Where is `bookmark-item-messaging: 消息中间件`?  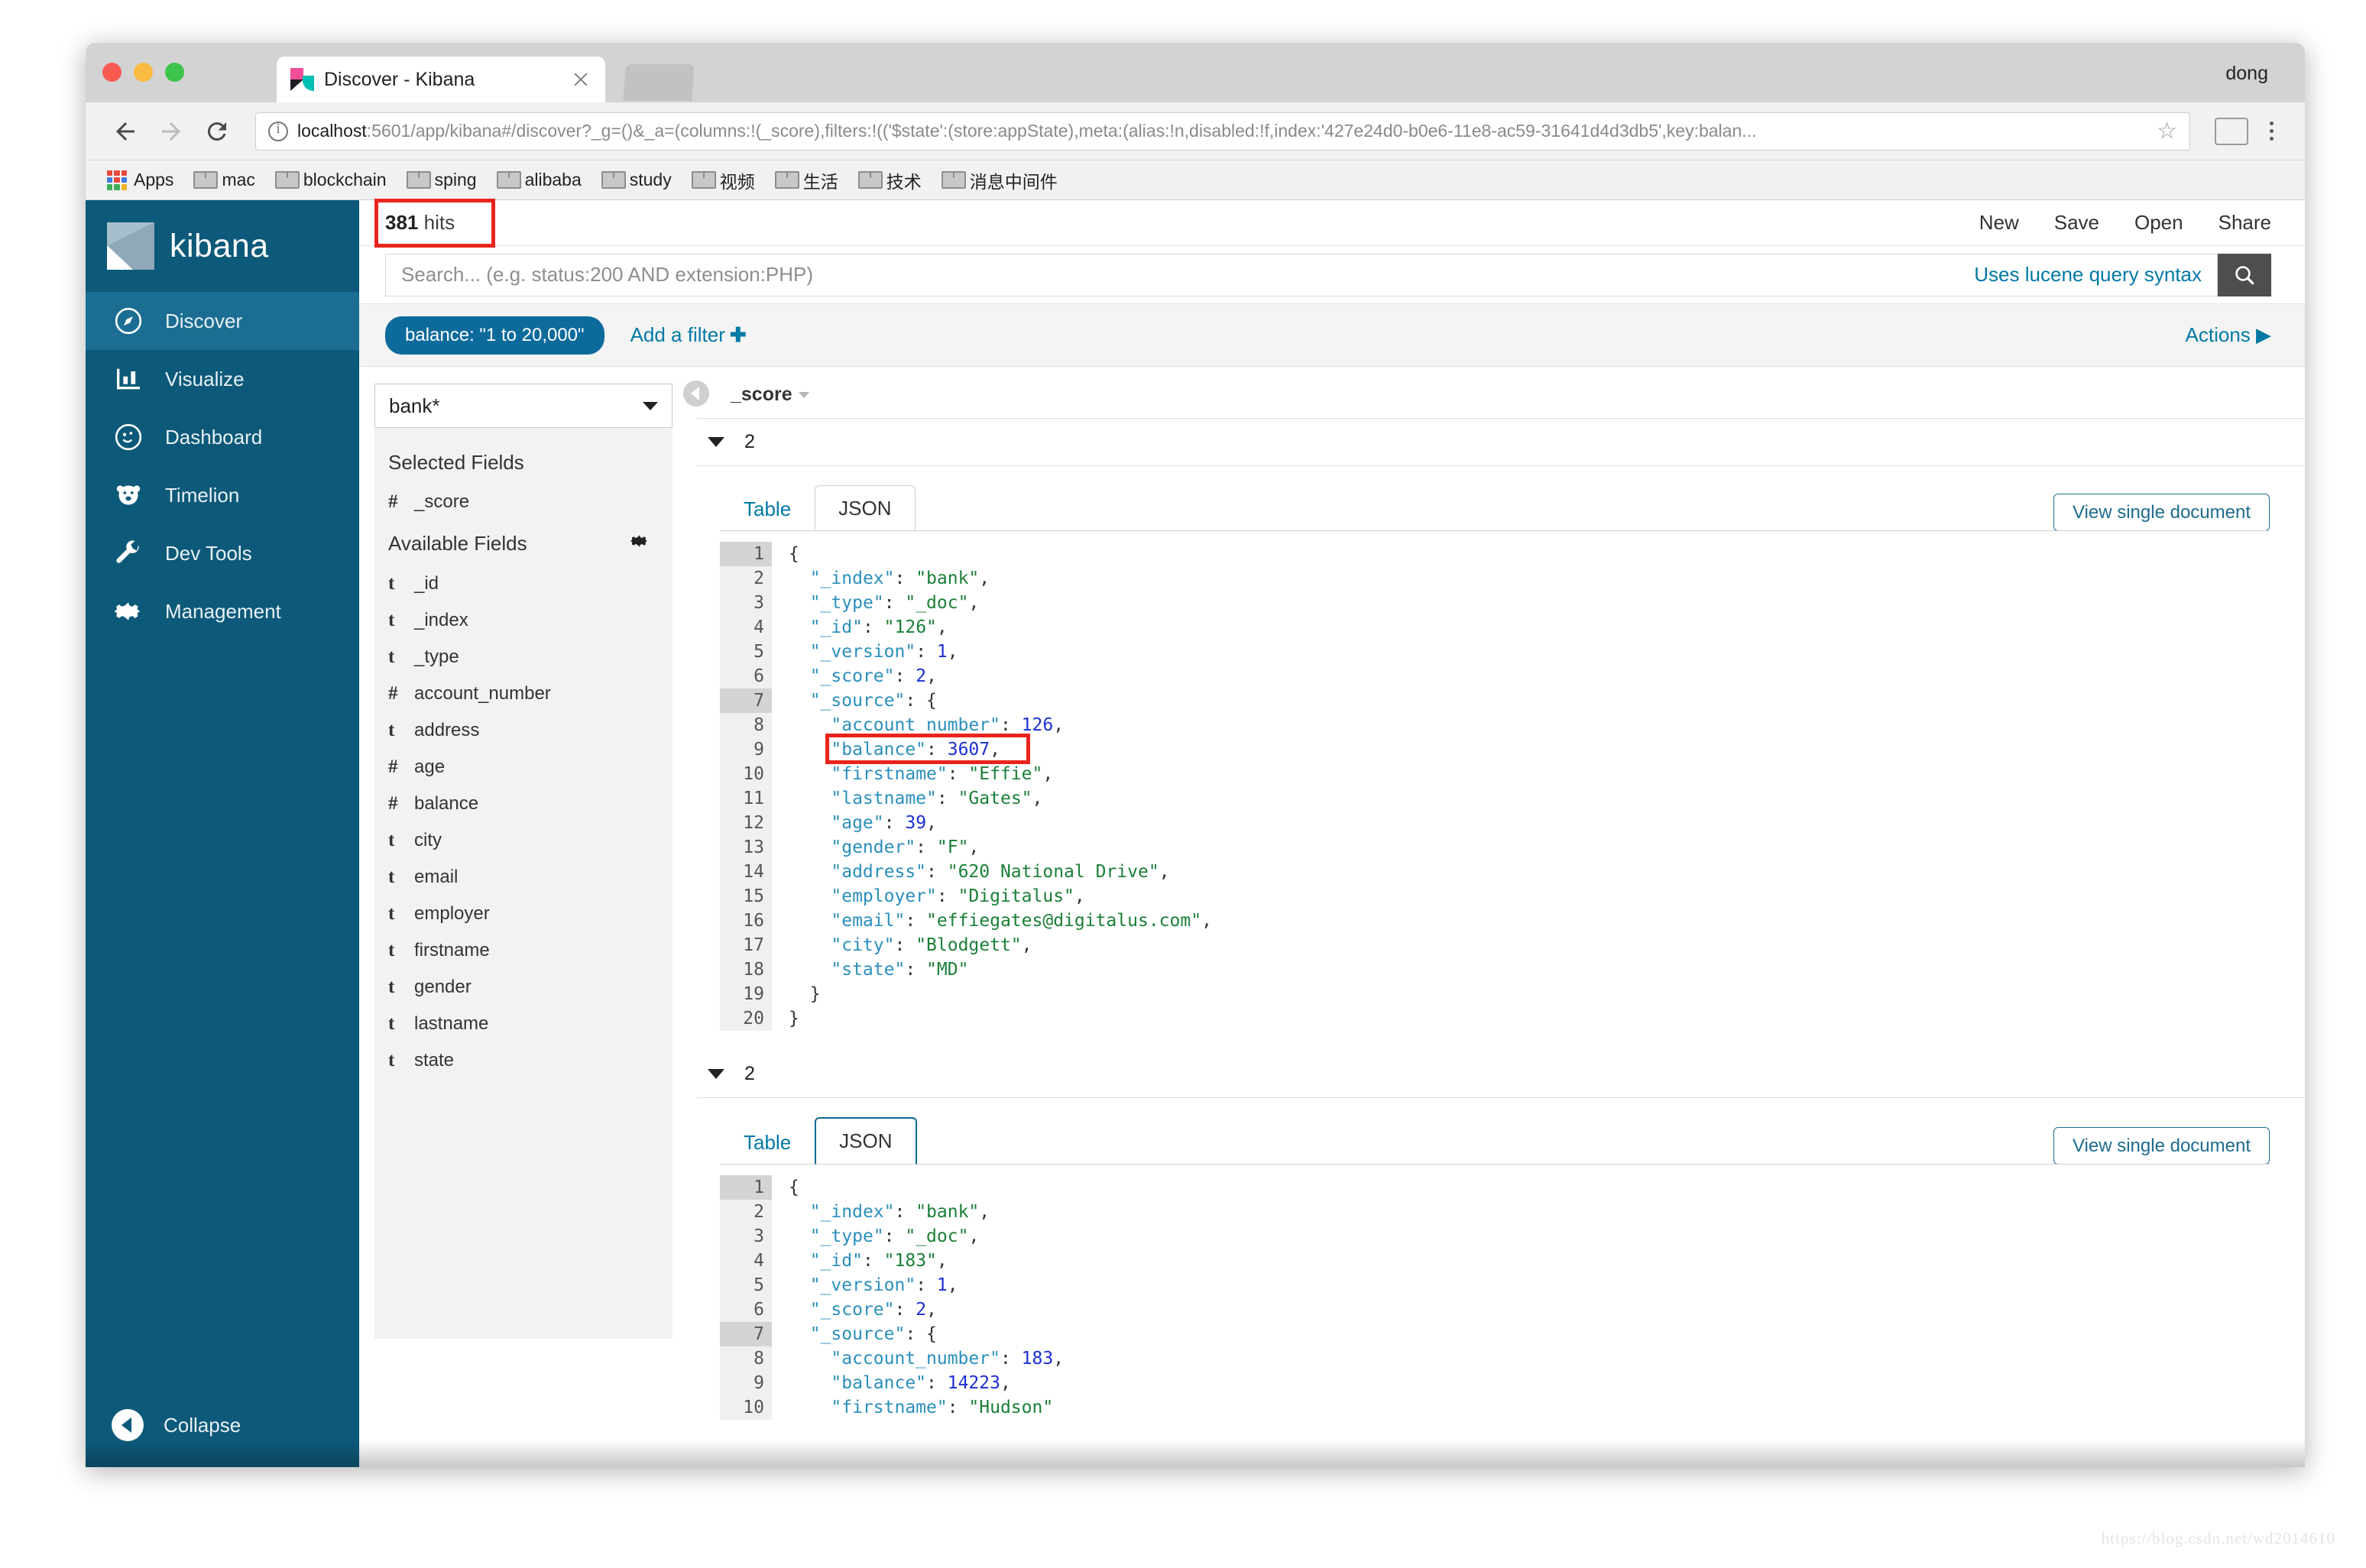
bookmark-item-messaging: 消息中间件 is located at coordinates (999, 180).